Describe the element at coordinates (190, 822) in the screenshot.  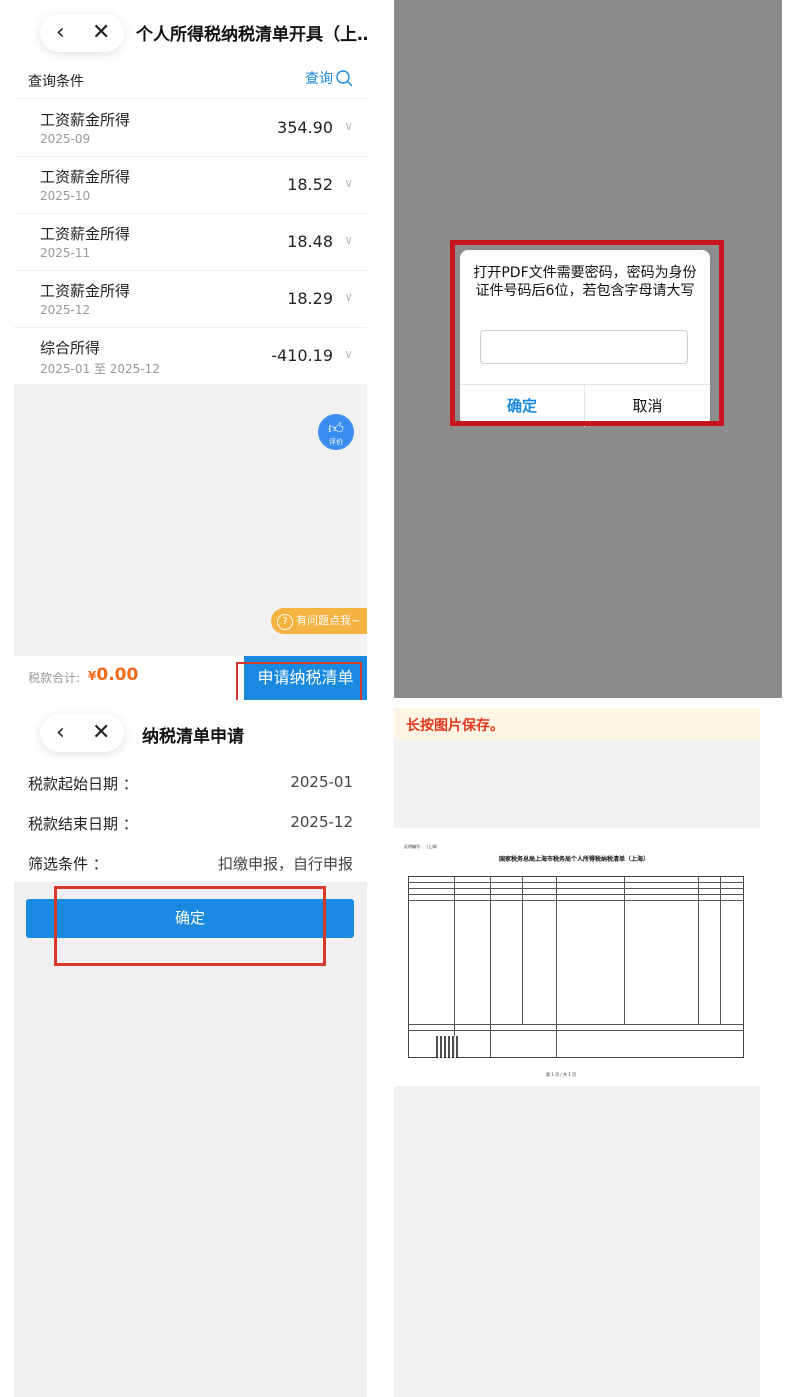
I see `end-date-row: 税款结束日期 ： 2025-12` at that location.